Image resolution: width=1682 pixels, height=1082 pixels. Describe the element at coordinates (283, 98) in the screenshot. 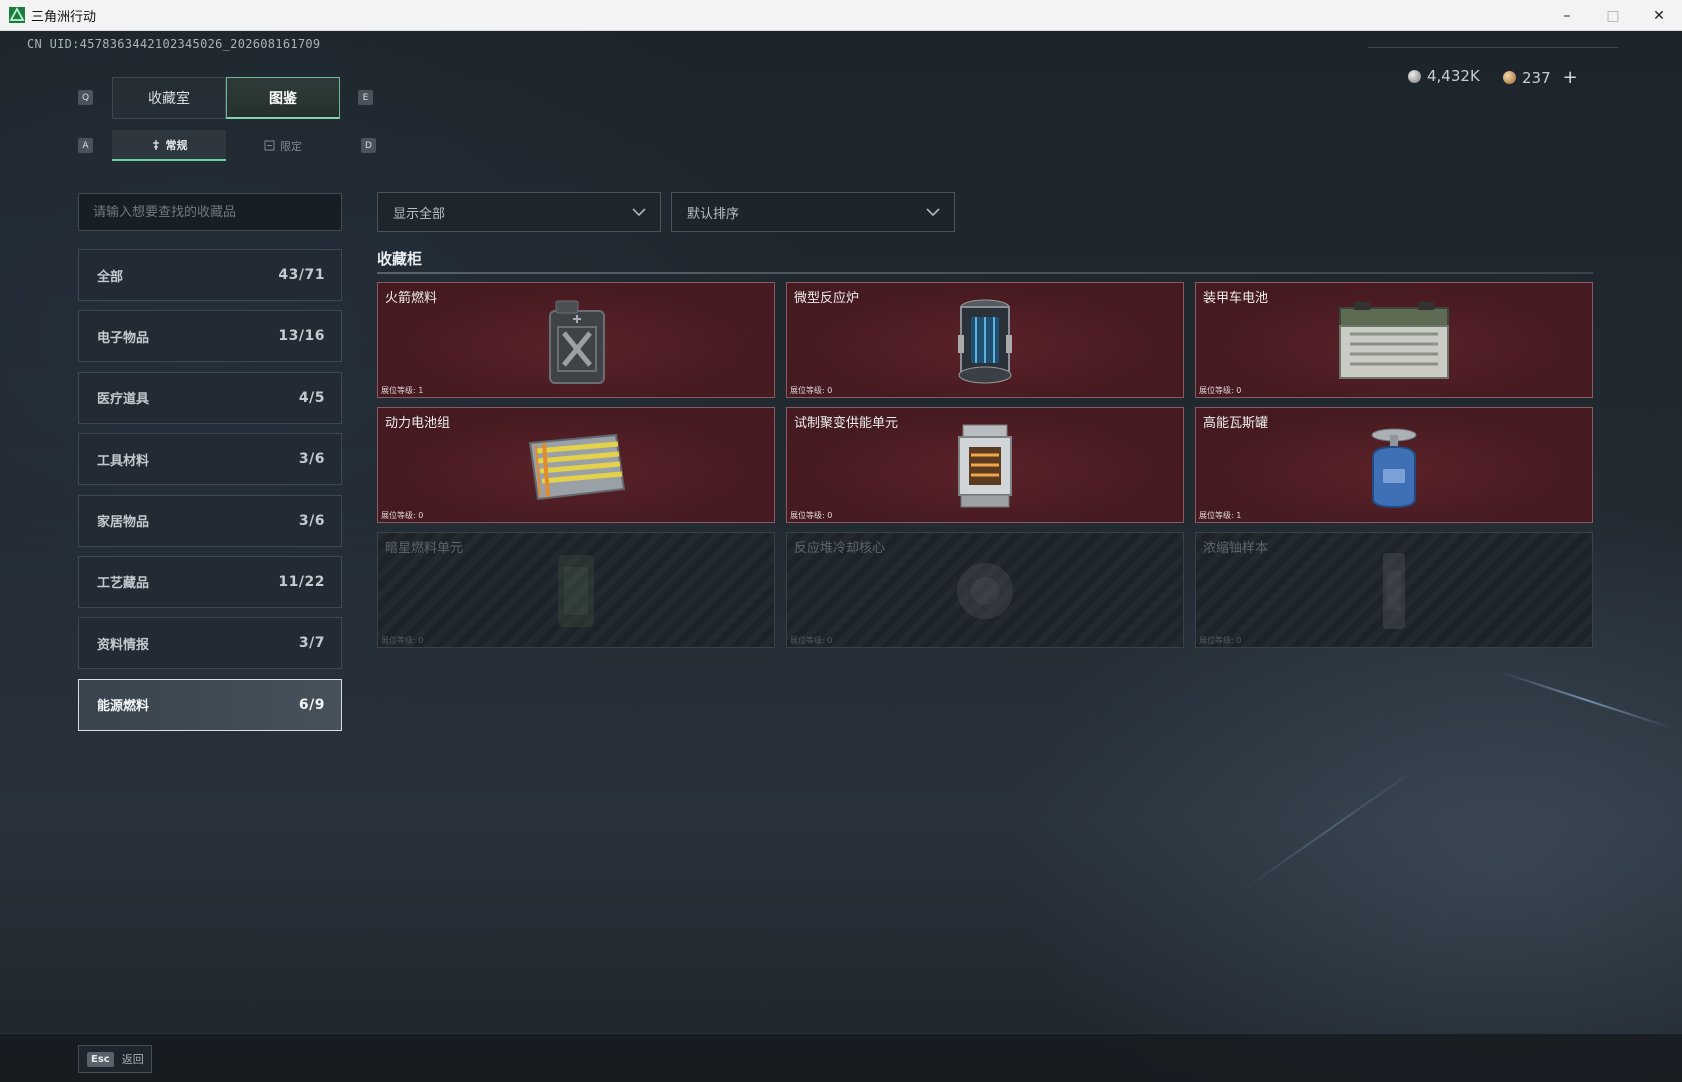

I see `tab-codex: 图鉴` at that location.